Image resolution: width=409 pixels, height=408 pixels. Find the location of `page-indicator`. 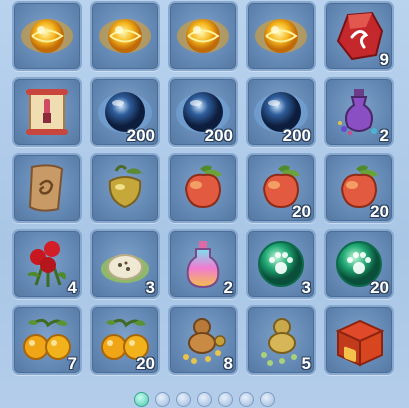

page-indicator is located at coordinates (204, 399).